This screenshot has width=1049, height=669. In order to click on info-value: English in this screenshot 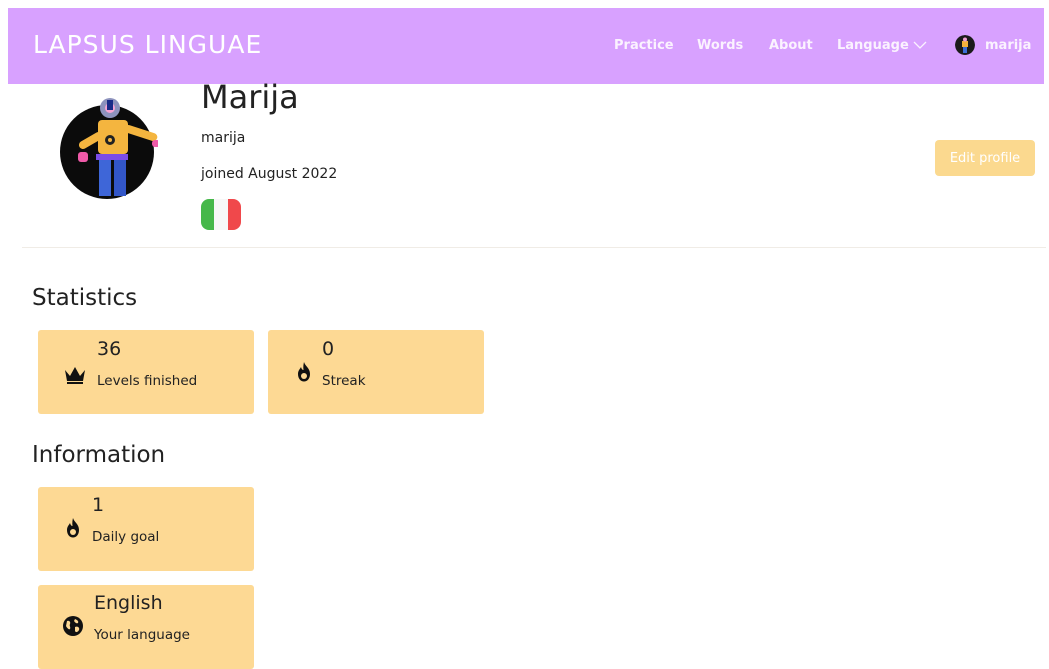, I will do `click(128, 603)`.